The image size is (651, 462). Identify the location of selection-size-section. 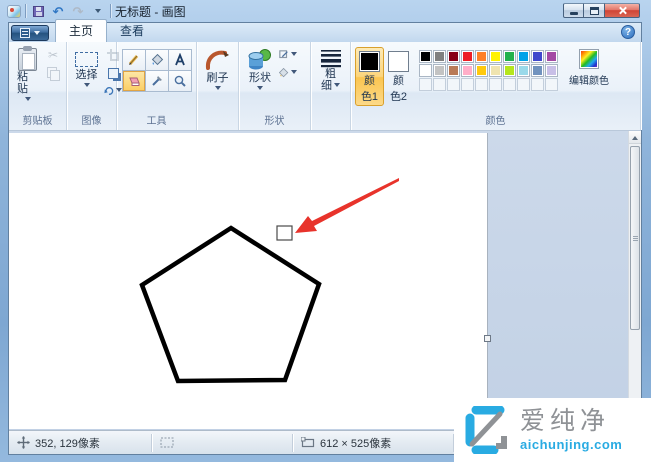
(222, 442).